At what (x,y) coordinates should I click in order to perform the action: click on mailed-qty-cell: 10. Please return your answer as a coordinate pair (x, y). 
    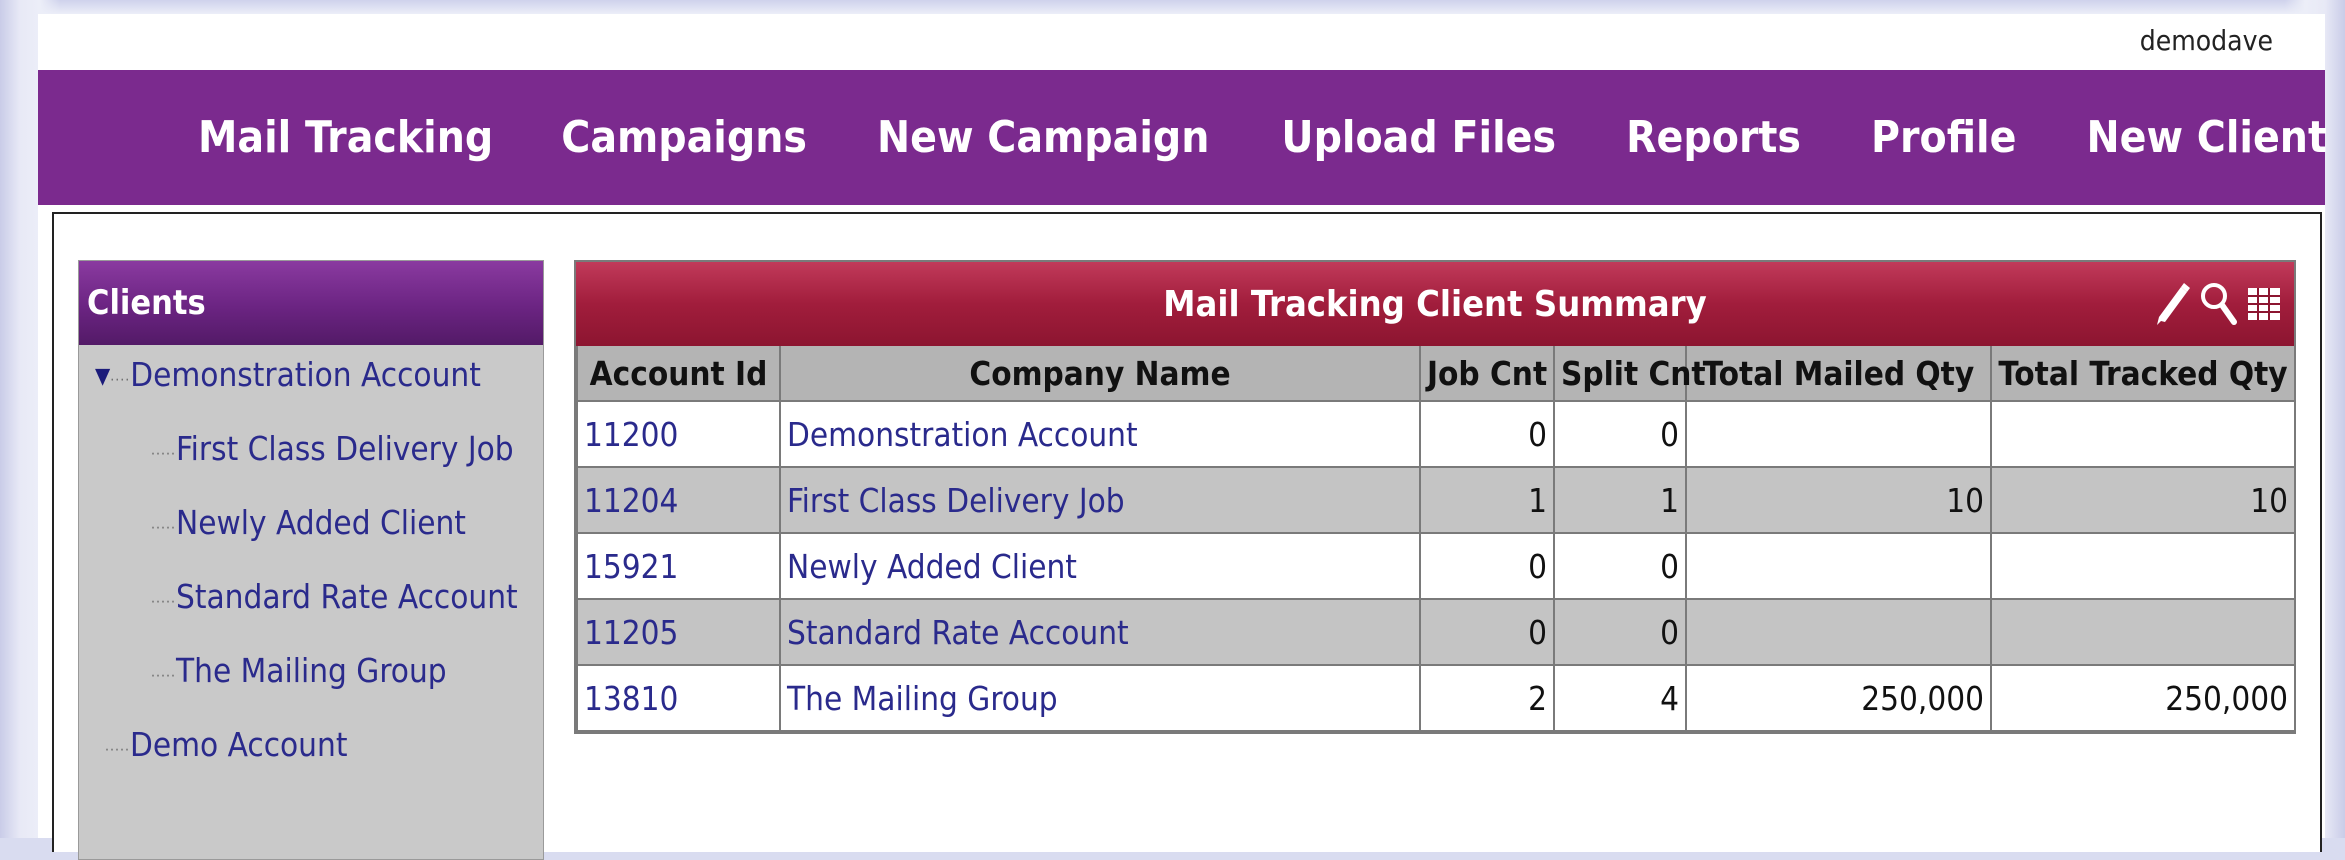
    Looking at the image, I should click on (1838, 500).